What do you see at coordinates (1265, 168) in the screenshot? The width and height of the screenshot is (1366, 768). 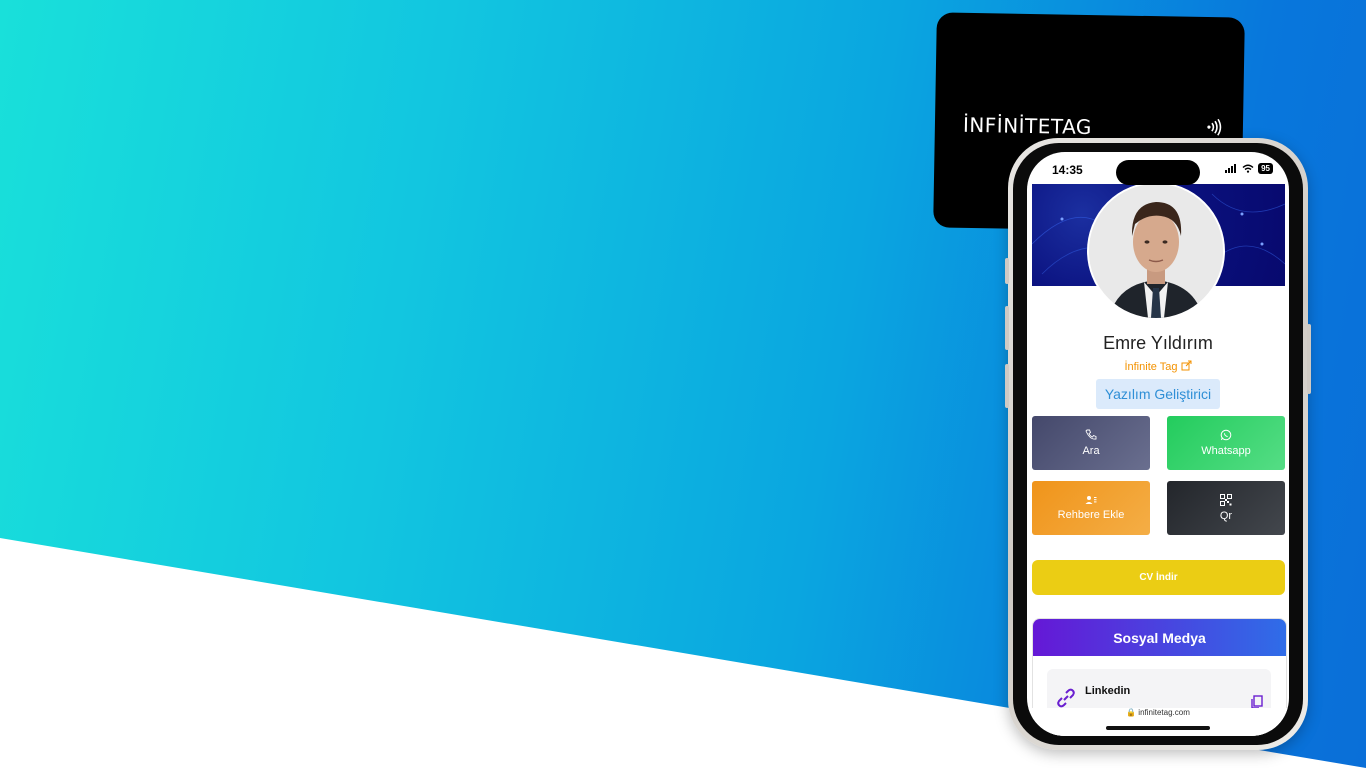 I see `battery-indicator: 95` at bounding box center [1265, 168].